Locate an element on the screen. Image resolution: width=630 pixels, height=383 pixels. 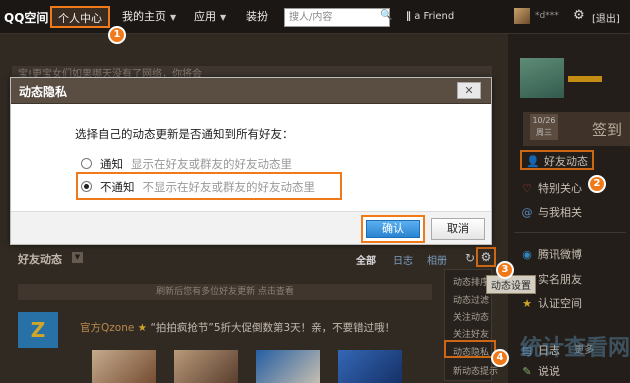
radio-notify is located at coordinates (86, 163).